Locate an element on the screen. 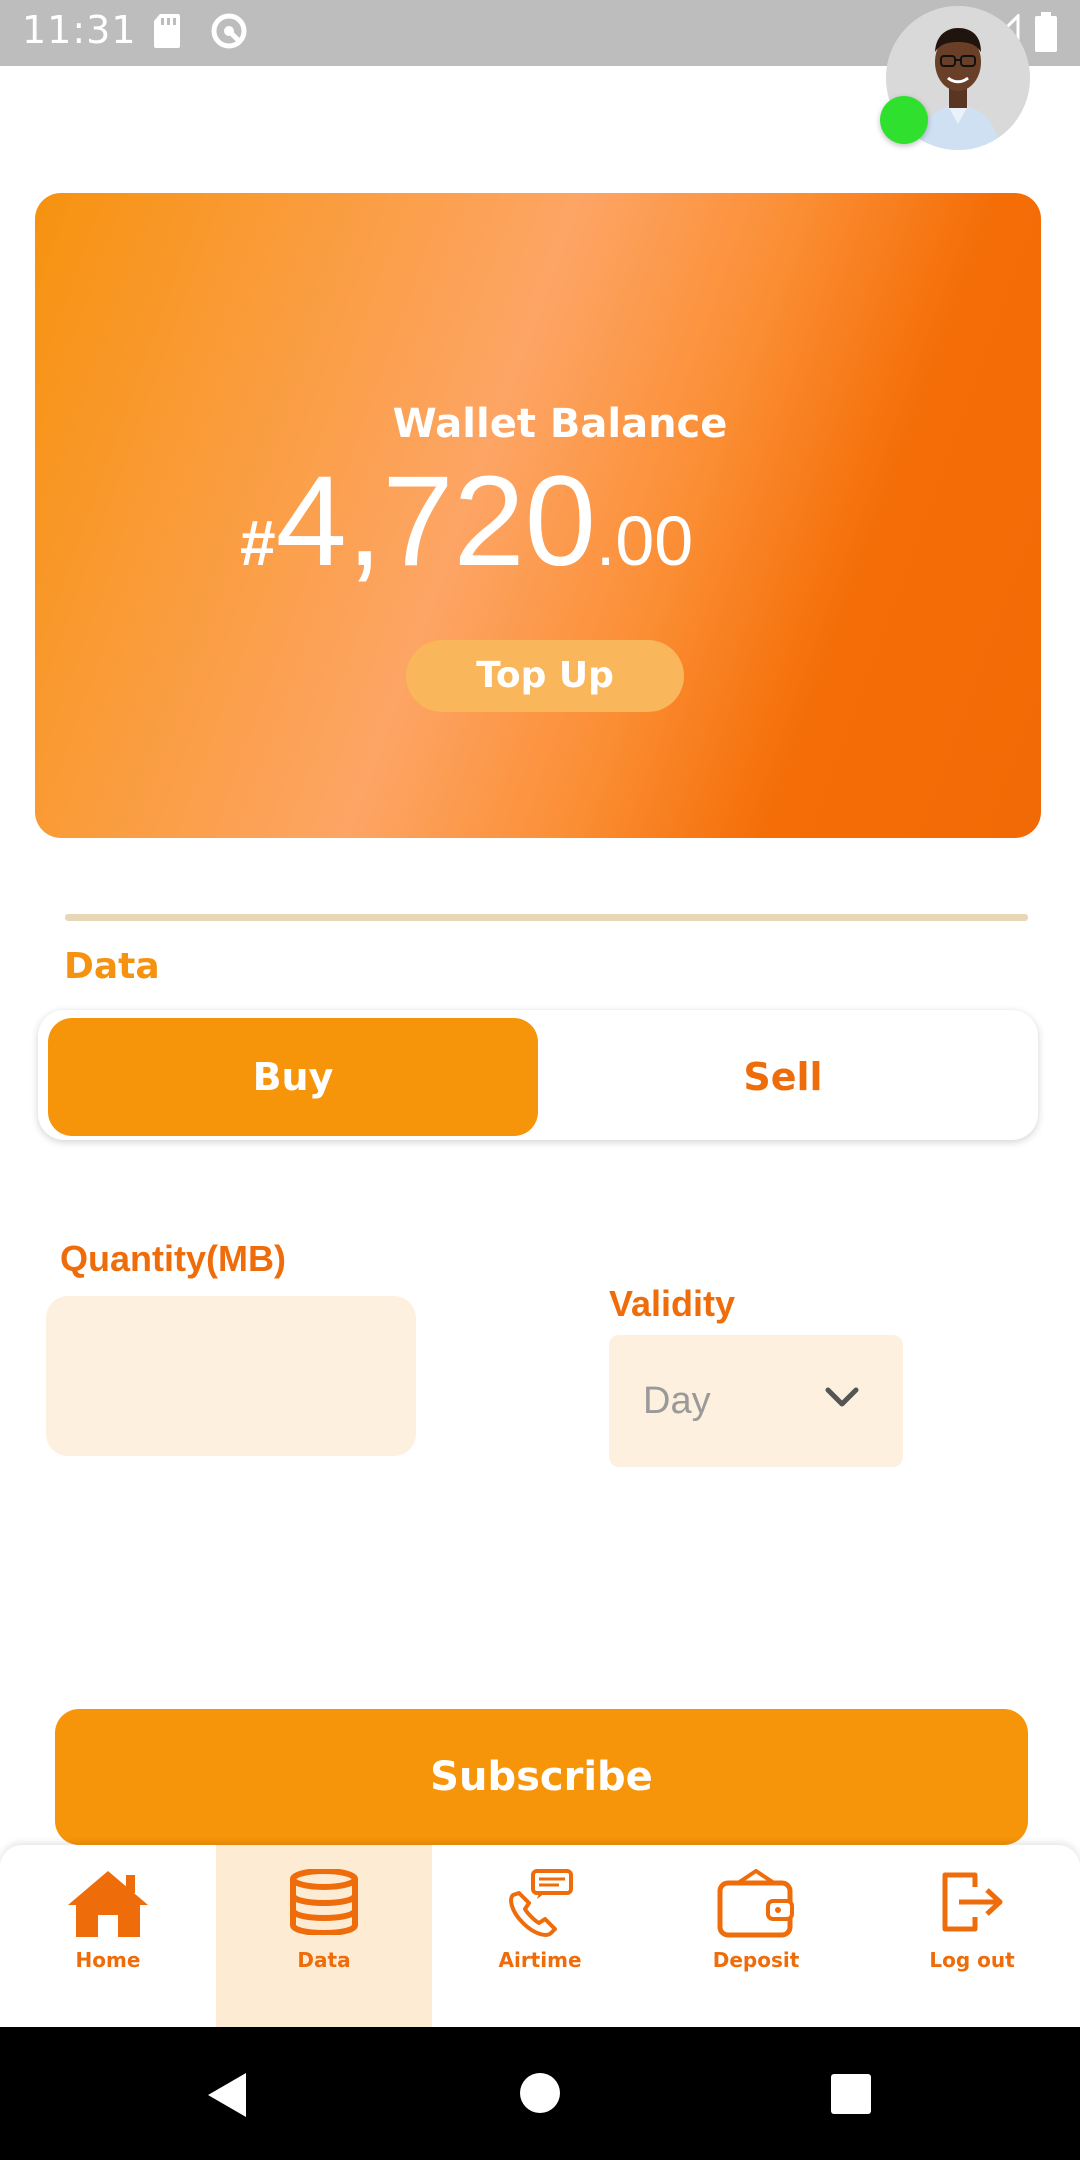 The image size is (1080, 2160). sync-icon is located at coordinates (229, 33).